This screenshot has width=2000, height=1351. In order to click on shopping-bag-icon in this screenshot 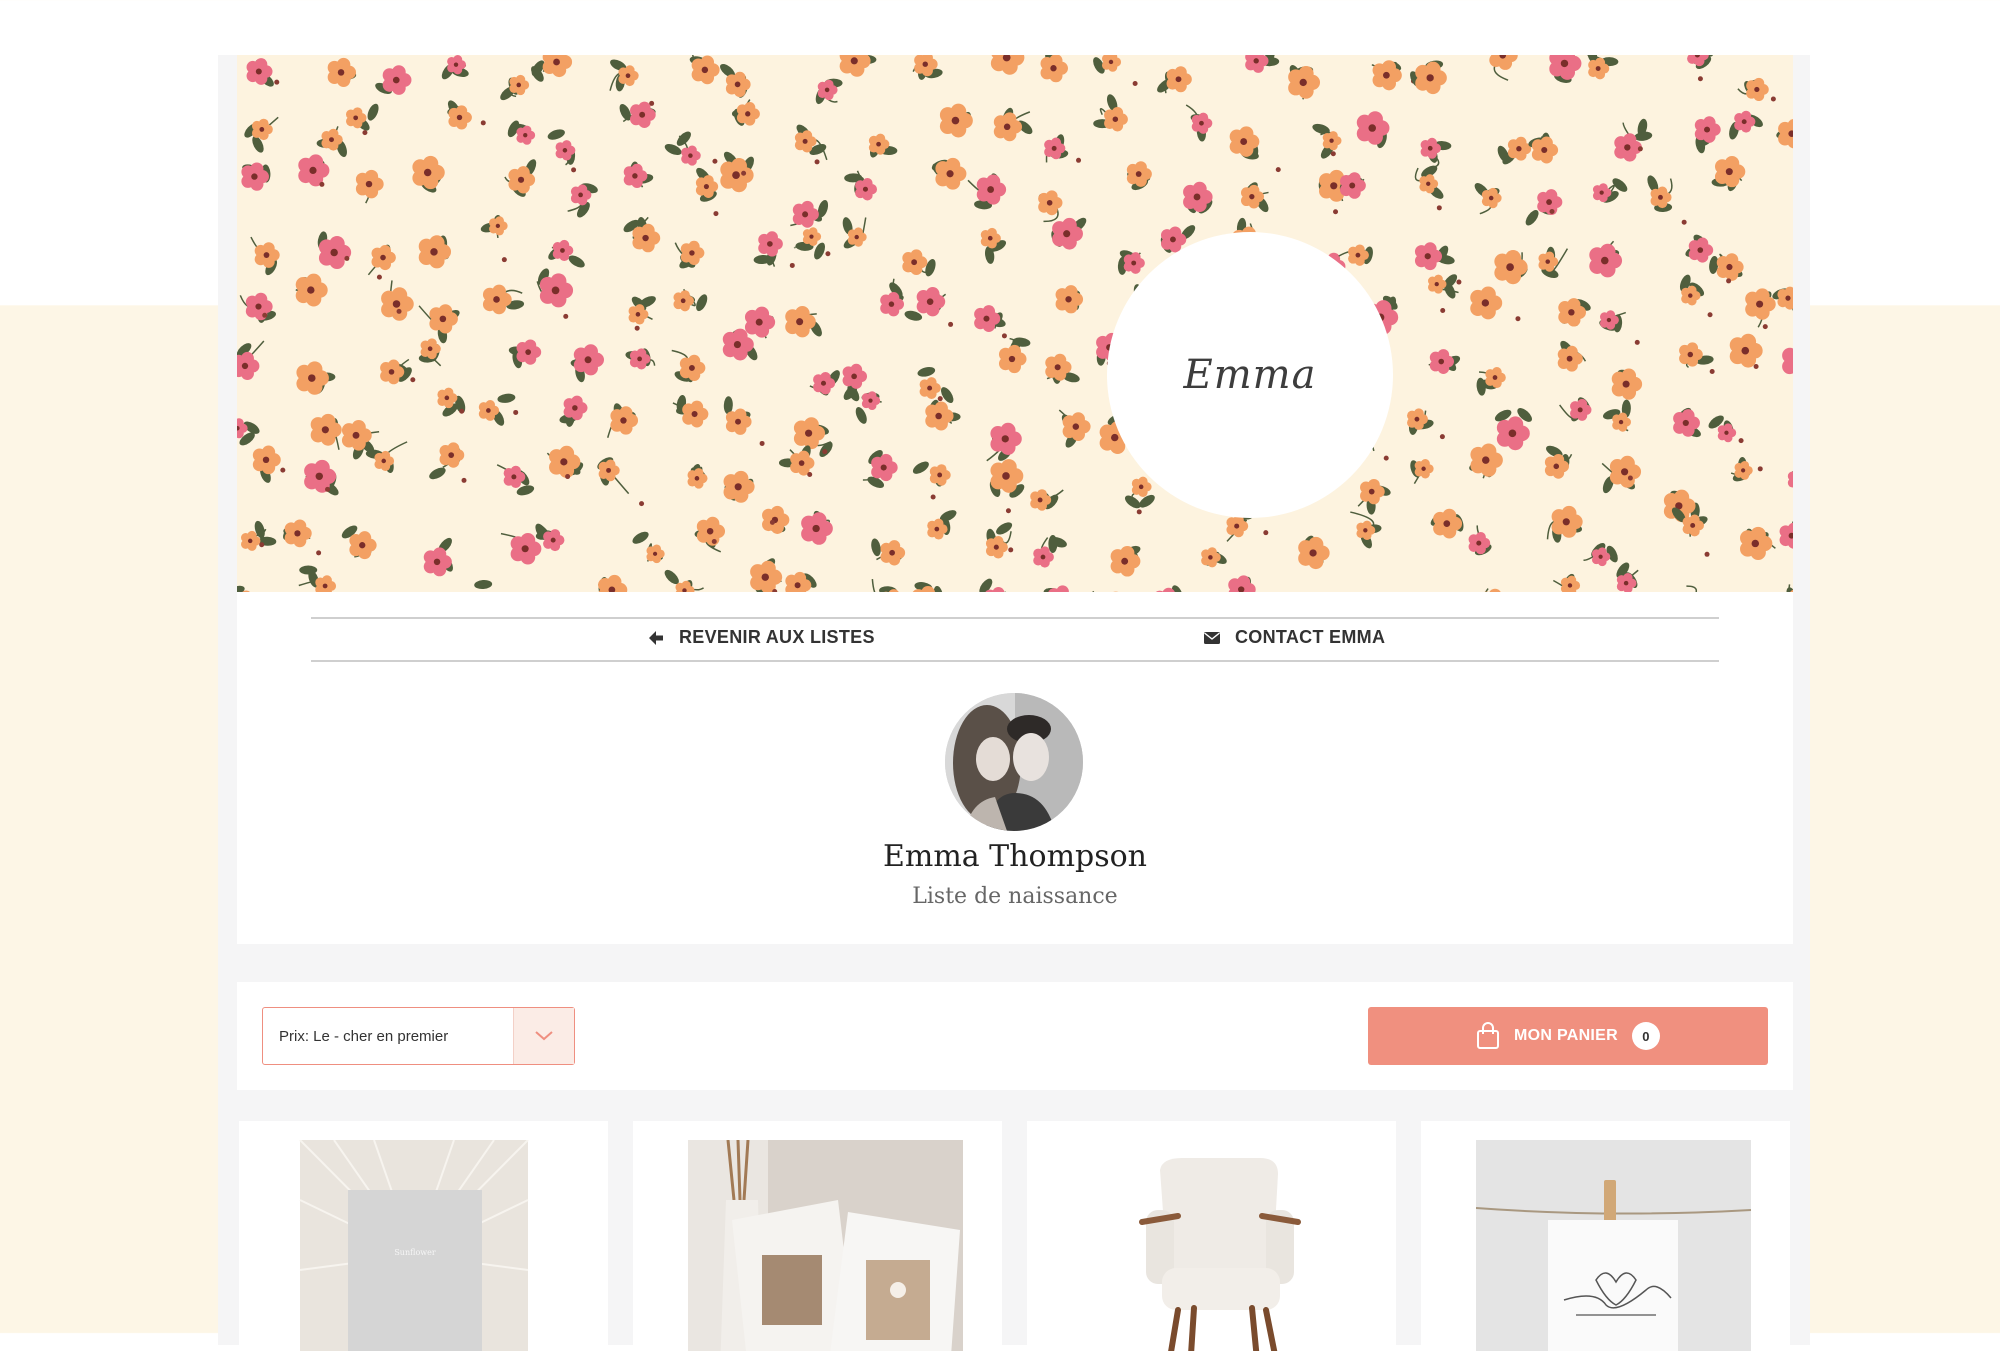, I will do `click(1488, 1036)`.